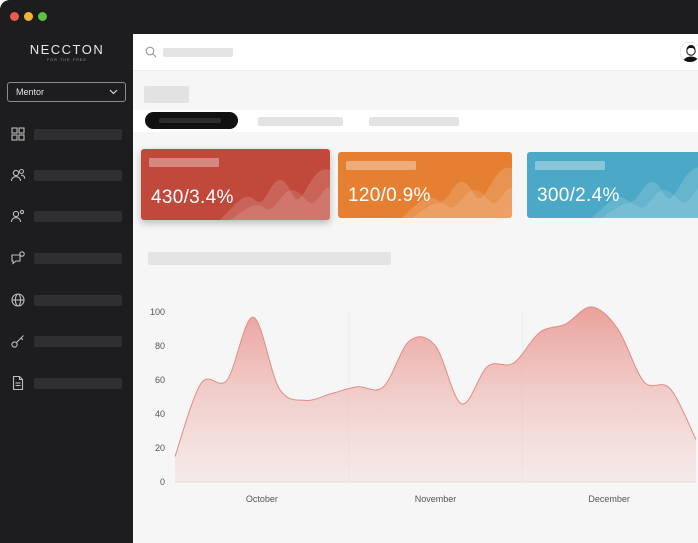  What do you see at coordinates (157, 312) in the screenshot?
I see `y-tick-label: 100` at bounding box center [157, 312].